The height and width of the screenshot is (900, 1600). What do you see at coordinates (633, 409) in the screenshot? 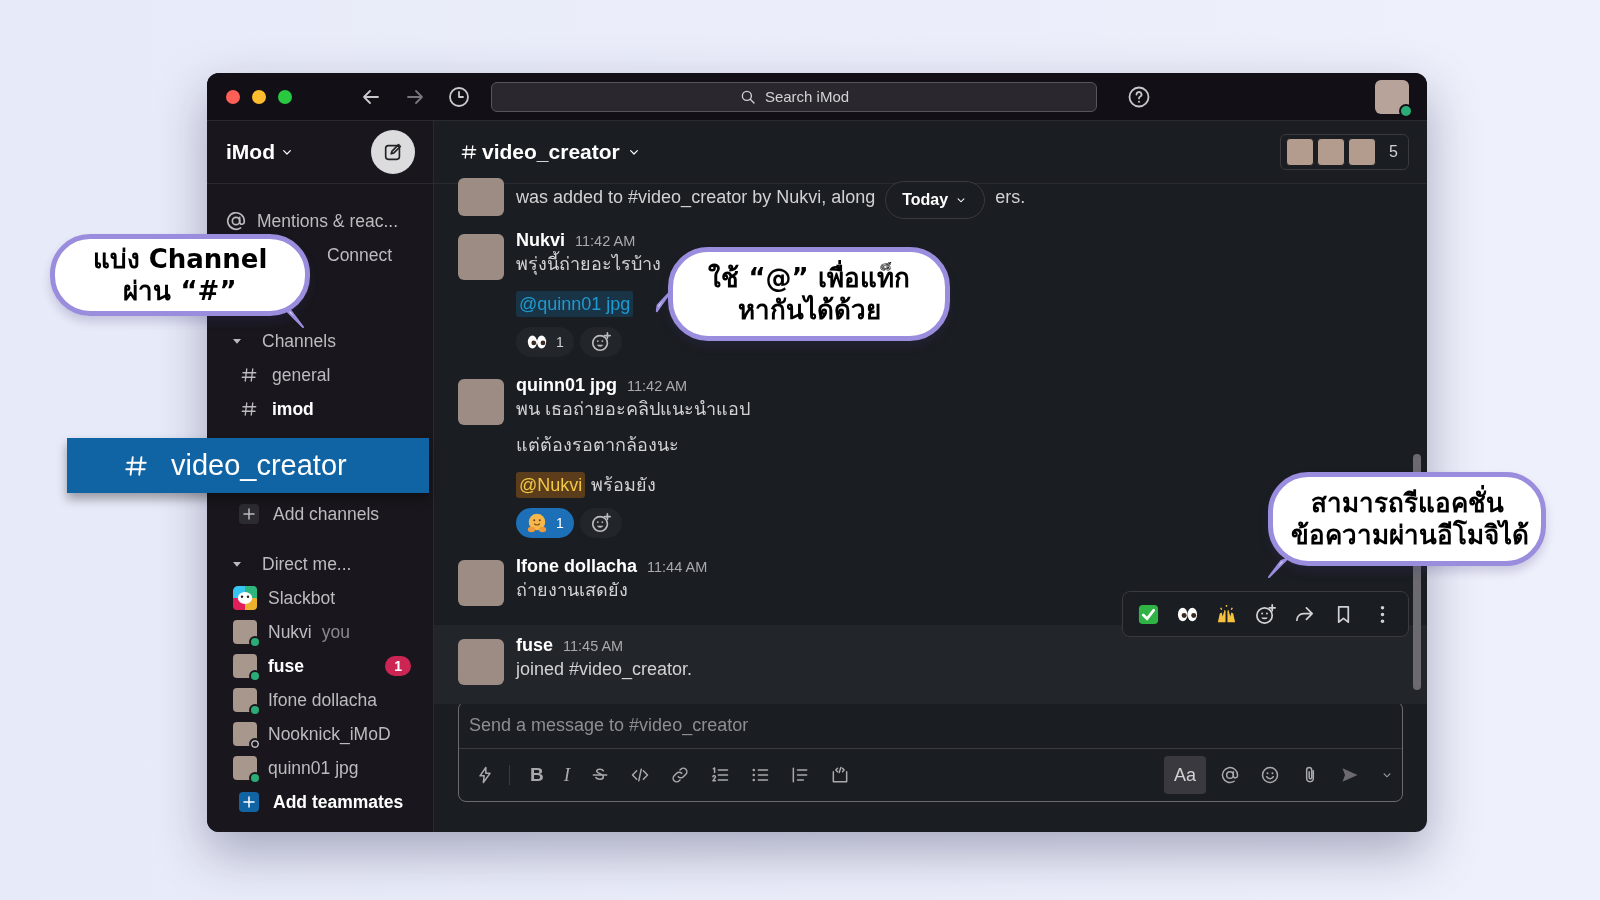
I see `message-text: พน เธอถ่ายอะคลิปแนะนำแอป` at bounding box center [633, 409].